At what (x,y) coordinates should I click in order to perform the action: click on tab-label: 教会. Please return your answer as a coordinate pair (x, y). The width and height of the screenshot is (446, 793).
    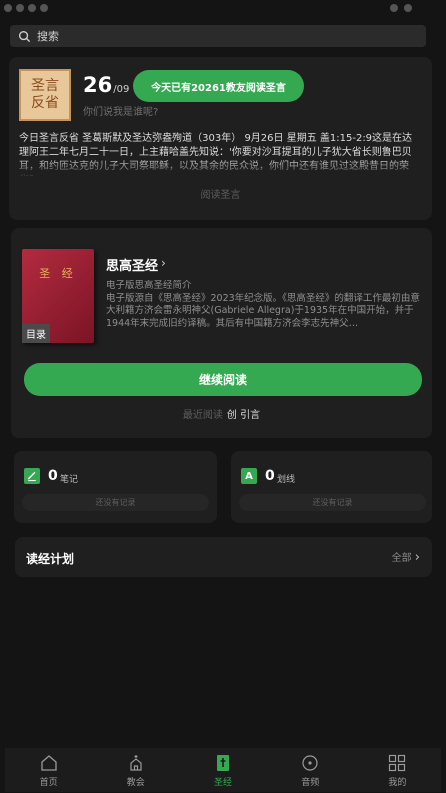
    Looking at the image, I should click on (135, 783).